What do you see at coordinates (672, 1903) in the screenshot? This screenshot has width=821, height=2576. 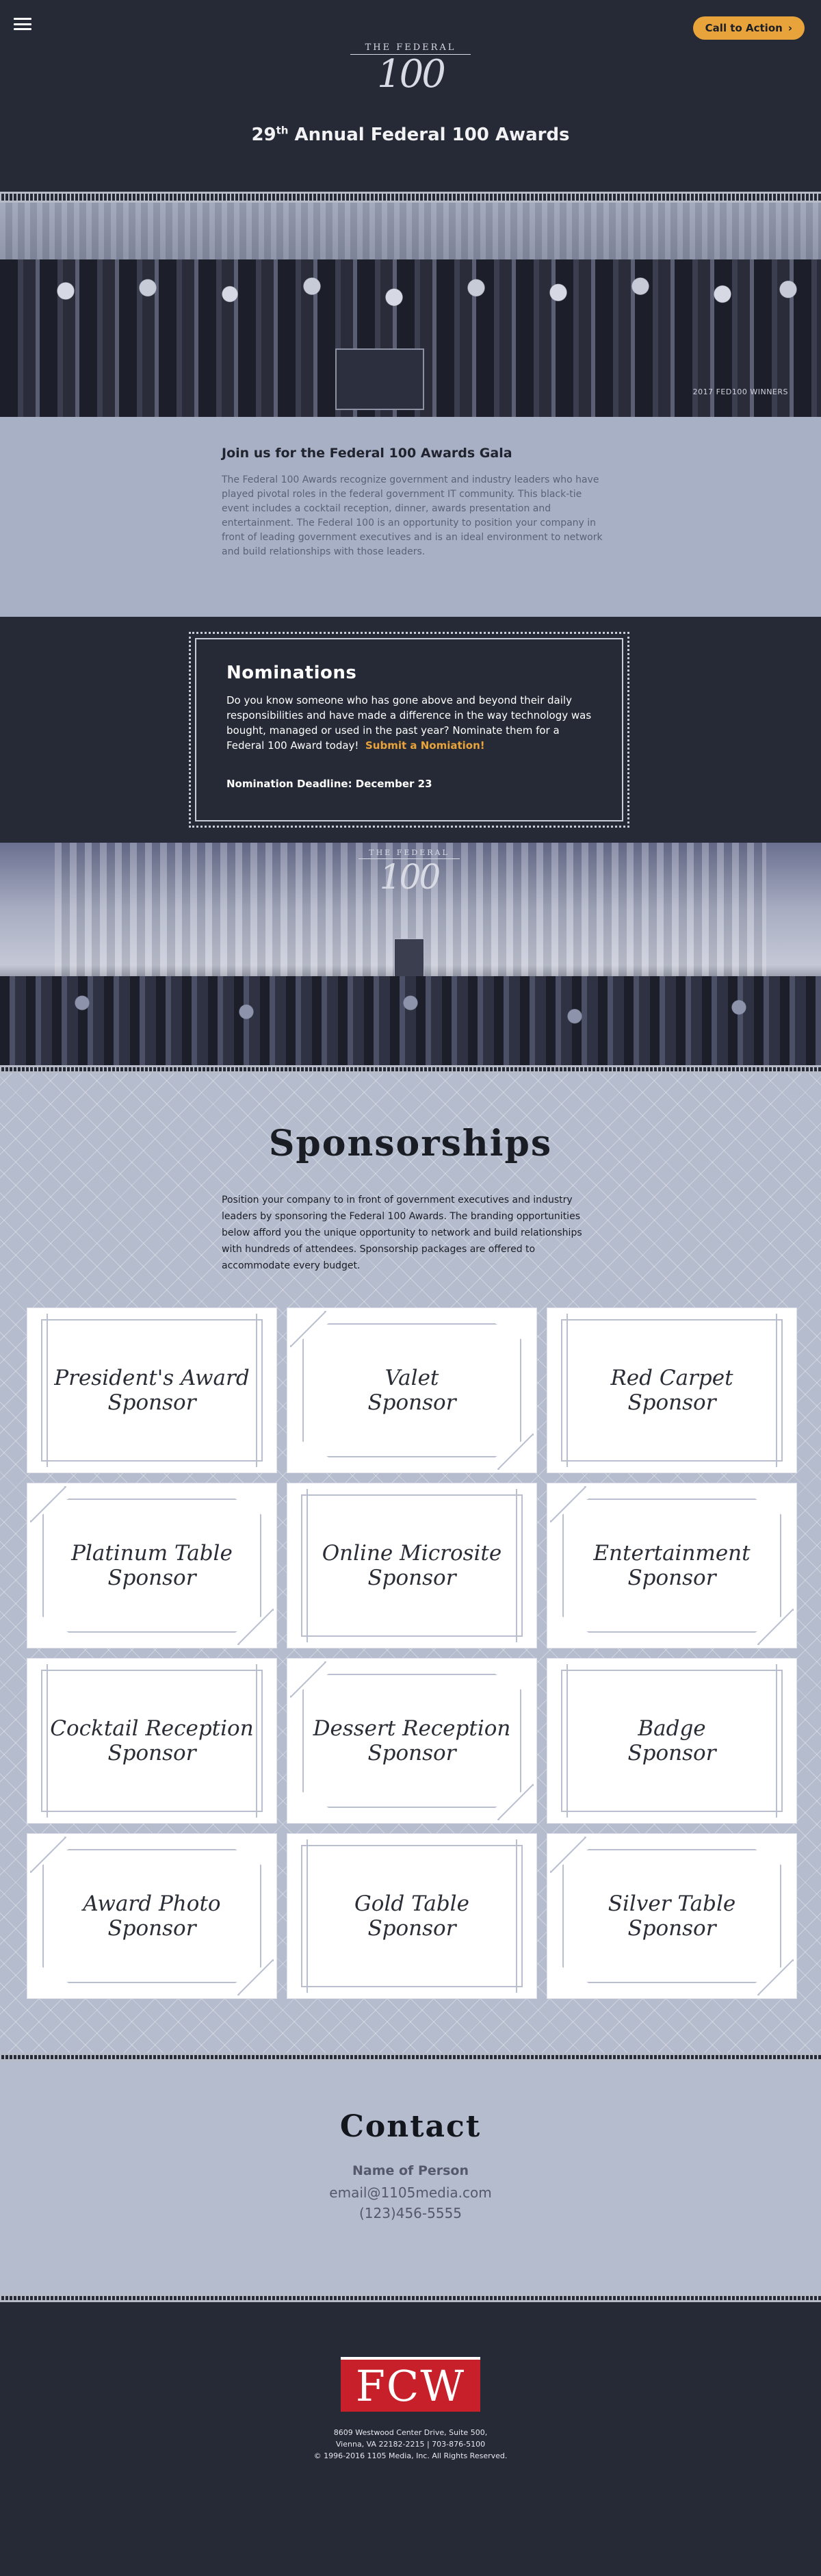 I see `sponsor-card-title: Silver Table` at bounding box center [672, 1903].